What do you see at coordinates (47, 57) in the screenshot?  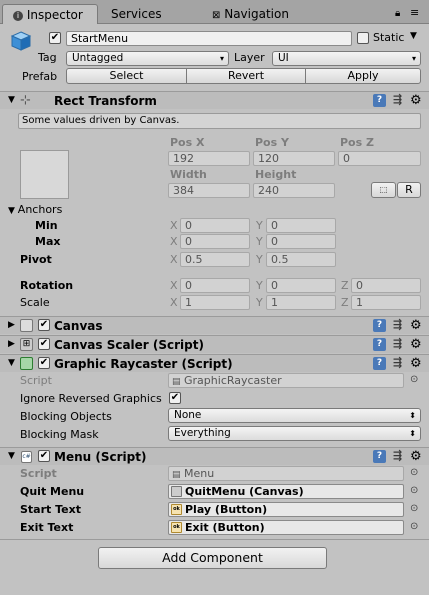 I see `tag-label: Tag` at bounding box center [47, 57].